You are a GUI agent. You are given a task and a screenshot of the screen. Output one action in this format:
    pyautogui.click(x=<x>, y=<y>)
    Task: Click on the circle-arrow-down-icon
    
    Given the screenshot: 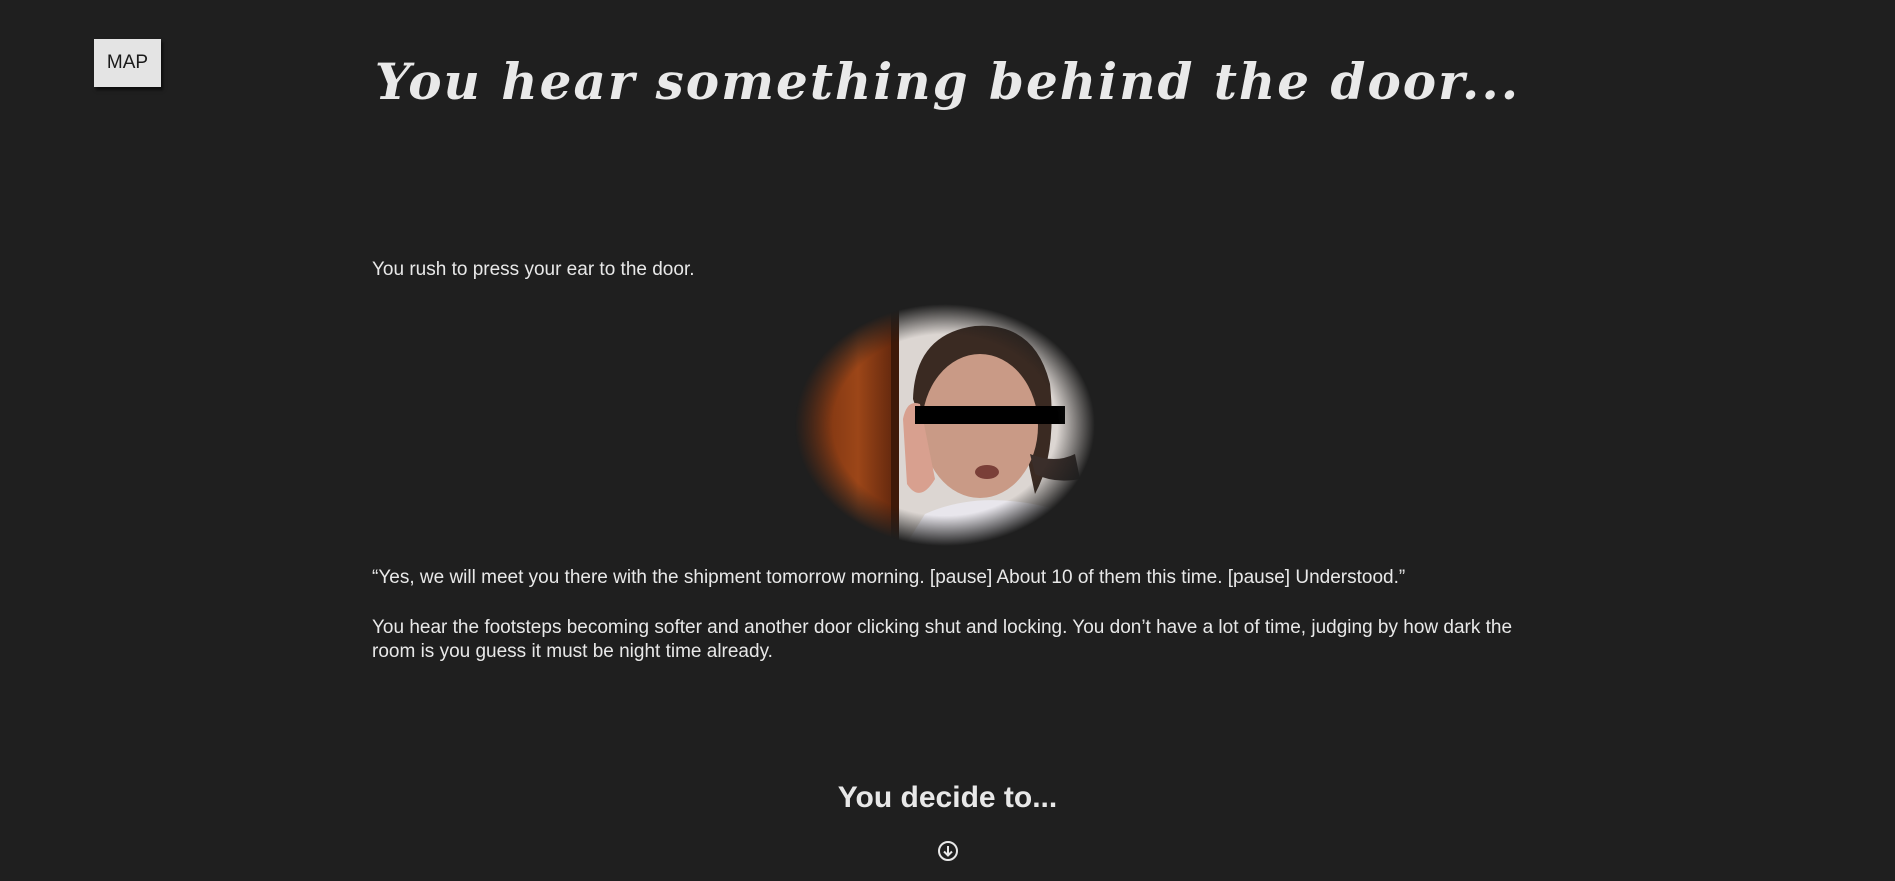 What is the action you would take?
    pyautogui.click(x=948, y=851)
    